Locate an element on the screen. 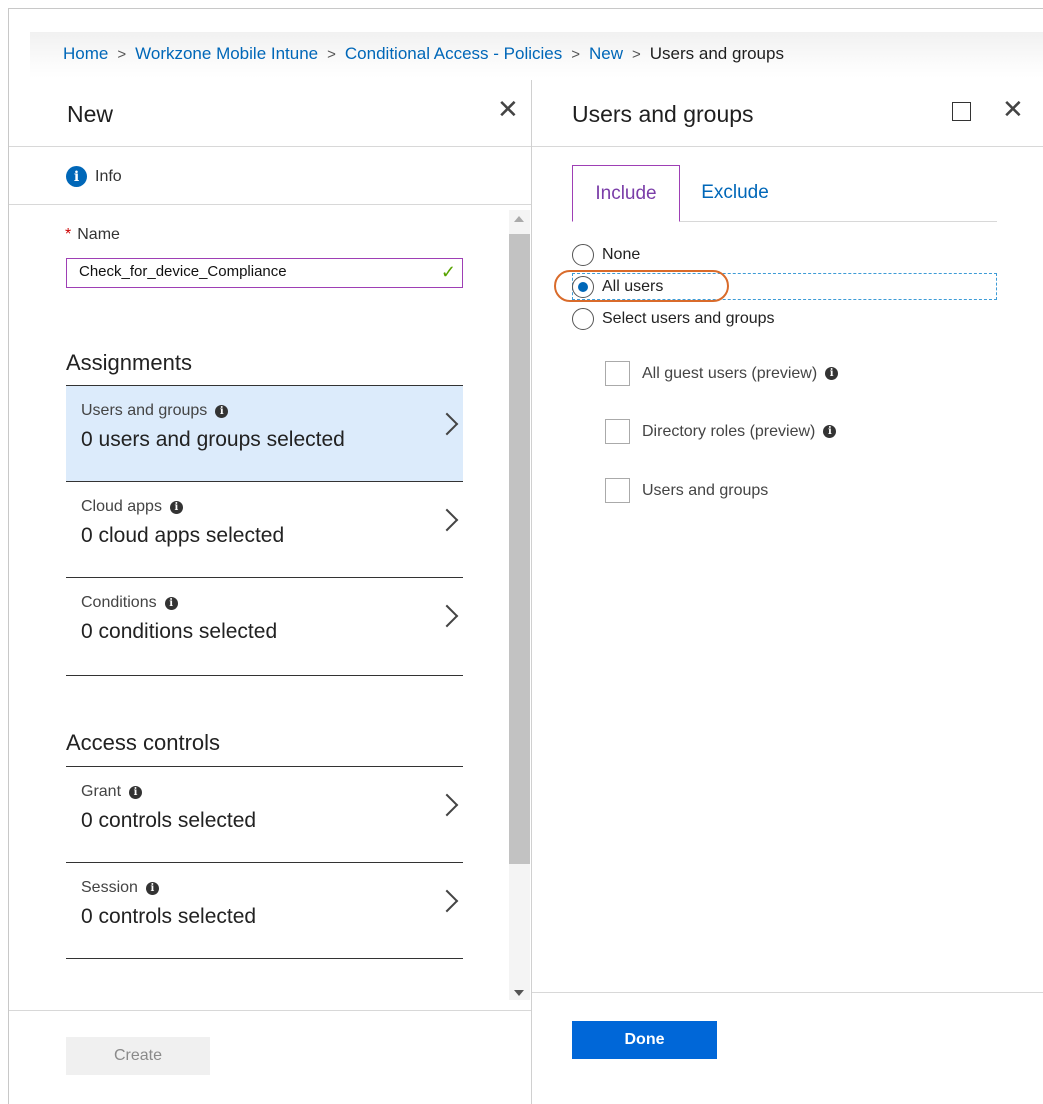  radio-label: None is located at coordinates (621, 254).